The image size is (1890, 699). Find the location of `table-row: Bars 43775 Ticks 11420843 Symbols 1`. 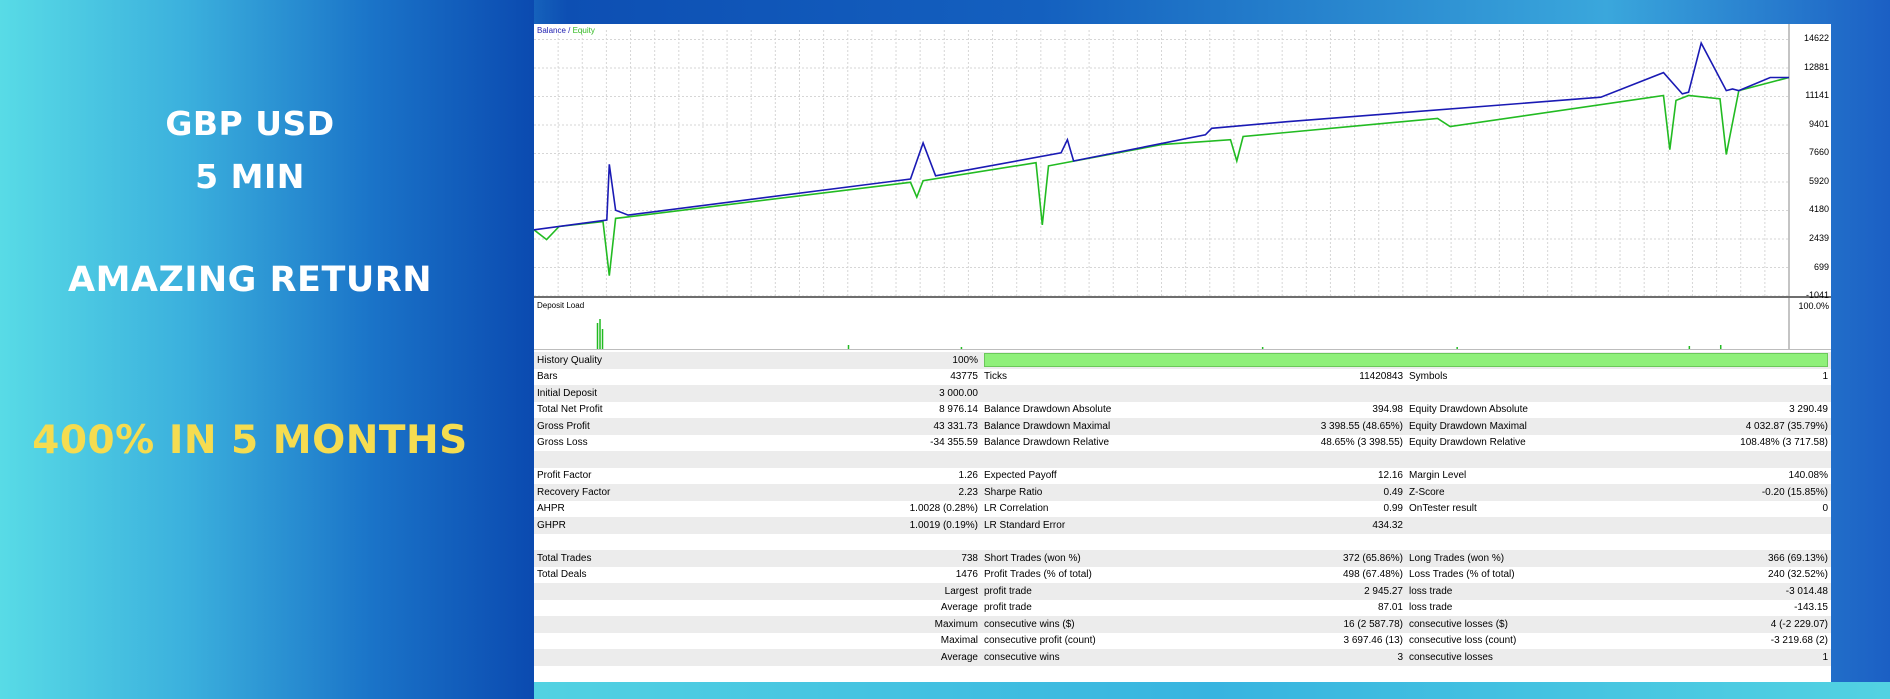

table-row: Bars 43775 Ticks 11420843 Symbols 1 is located at coordinates (1182, 377).